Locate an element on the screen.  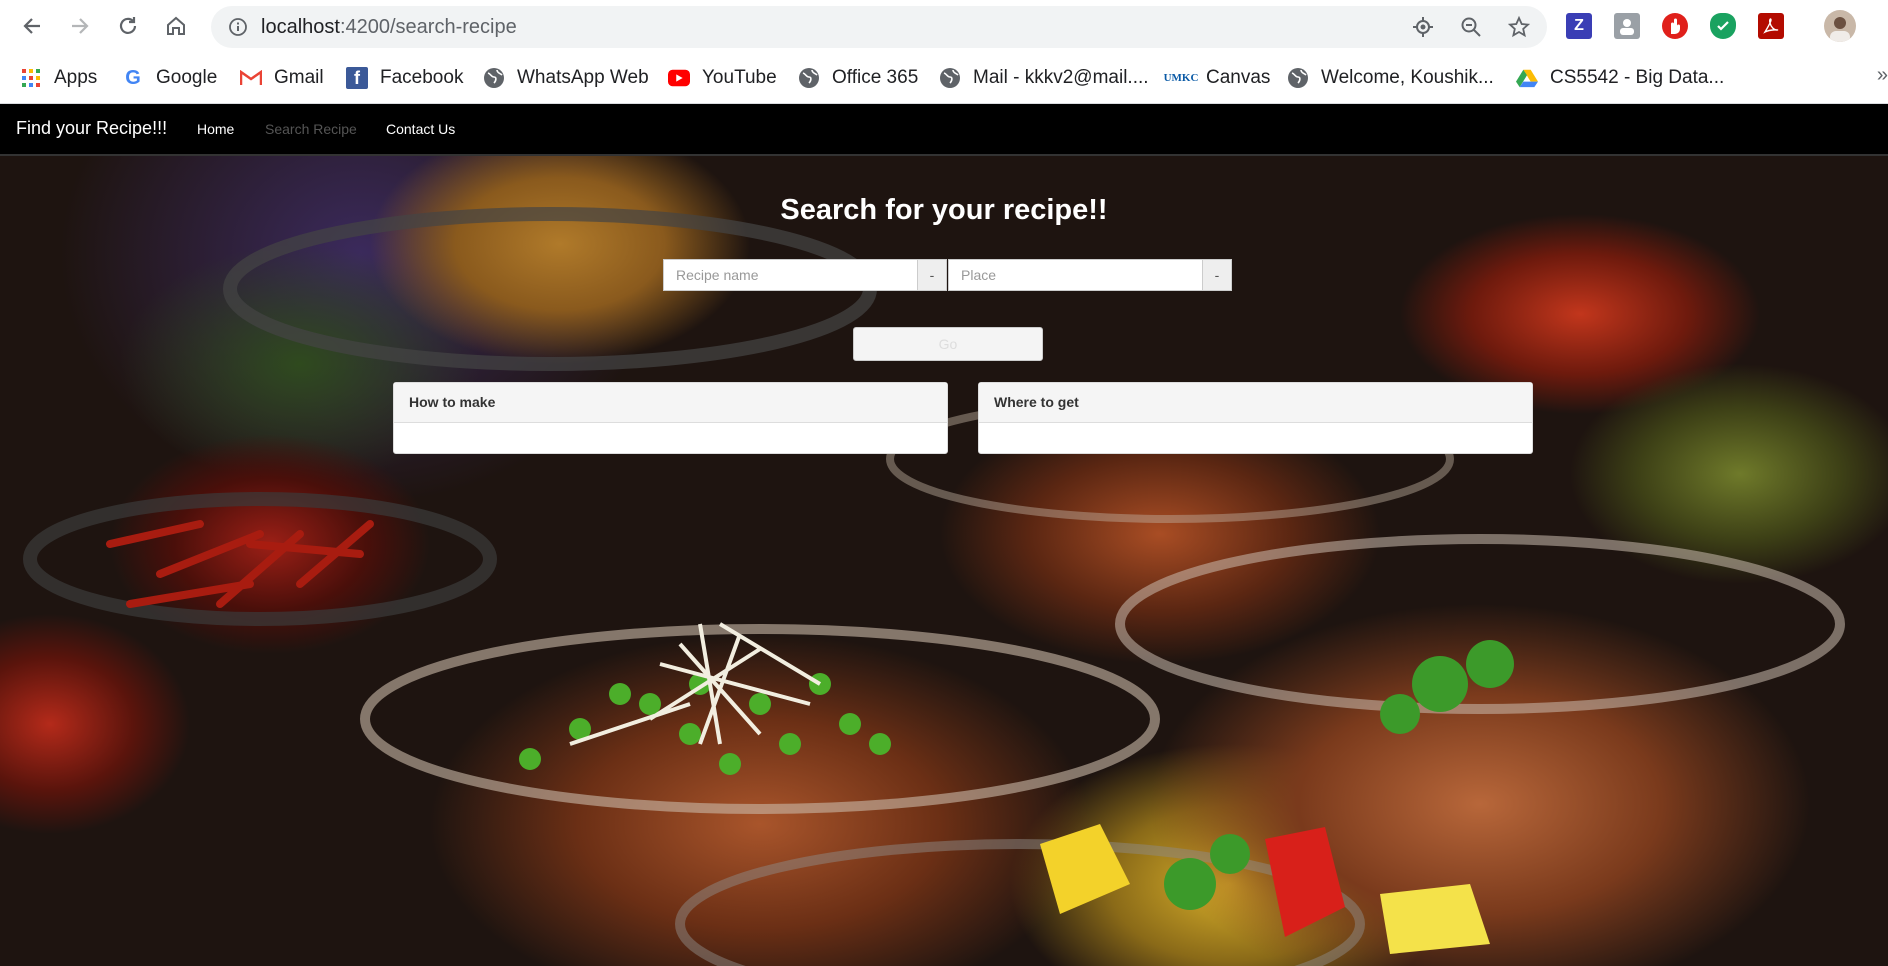
back-button is located at coordinates (32, 26).